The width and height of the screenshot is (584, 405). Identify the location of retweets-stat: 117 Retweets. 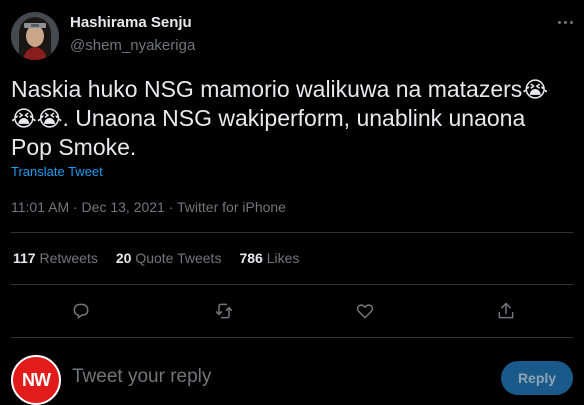
(55, 258).